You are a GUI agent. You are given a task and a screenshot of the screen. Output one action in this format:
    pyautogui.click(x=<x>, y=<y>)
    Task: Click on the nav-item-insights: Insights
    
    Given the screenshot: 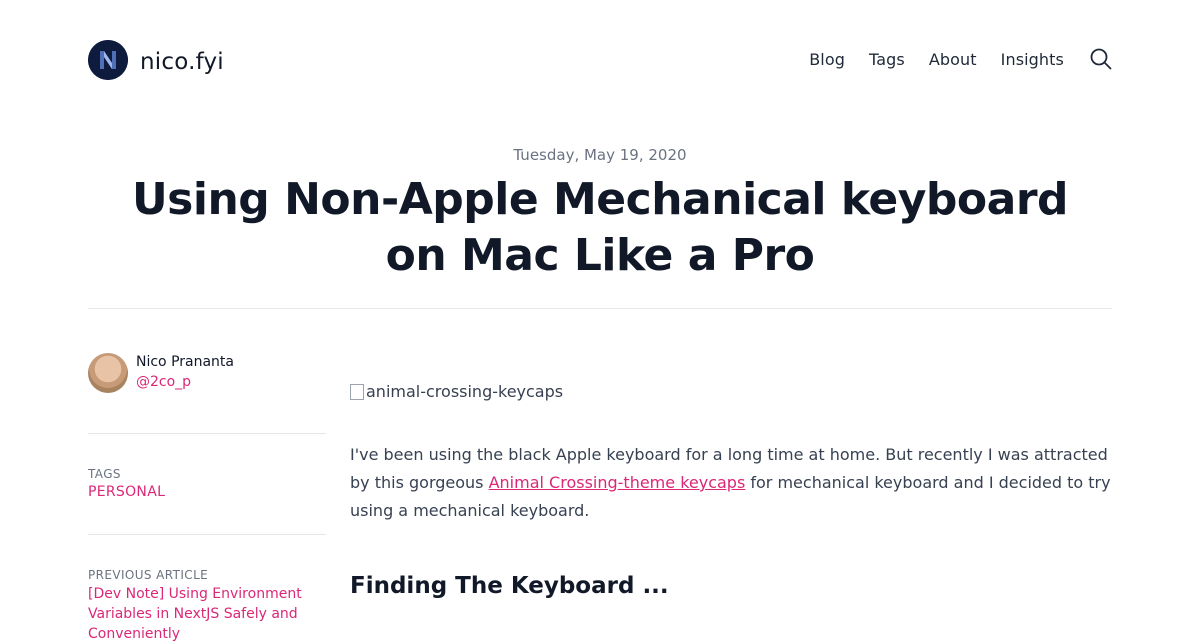 What is the action you would take?
    pyautogui.click(x=1032, y=59)
    